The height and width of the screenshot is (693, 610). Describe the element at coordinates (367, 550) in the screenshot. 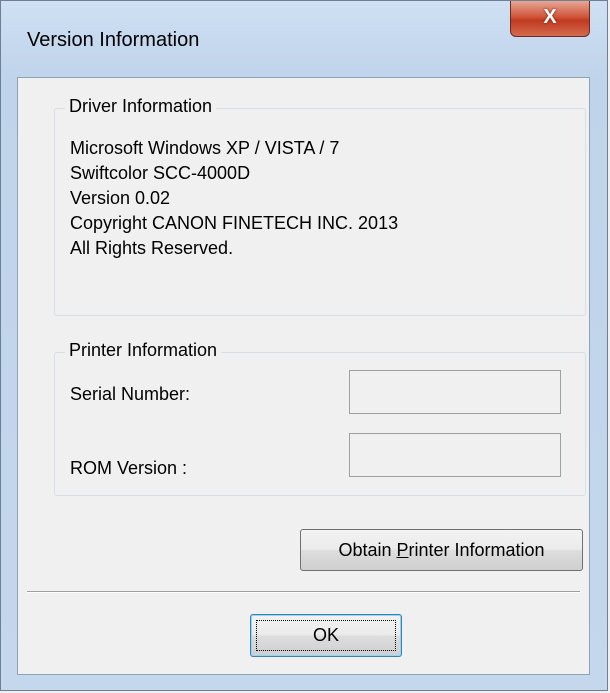

I see `obtain-label-prefix: Obtain` at that location.